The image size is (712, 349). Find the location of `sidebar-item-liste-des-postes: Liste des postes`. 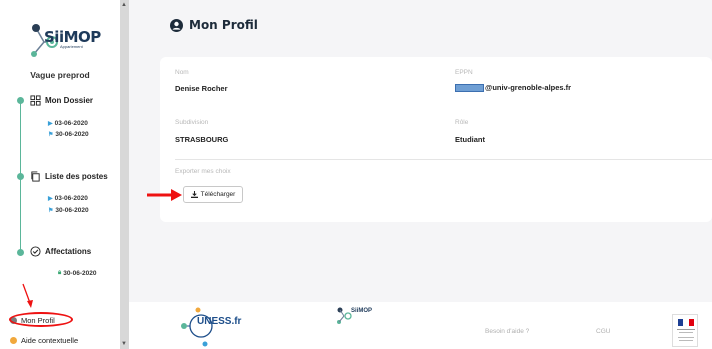

sidebar-item-liste-des-postes: Liste des postes is located at coordinates (69, 176).